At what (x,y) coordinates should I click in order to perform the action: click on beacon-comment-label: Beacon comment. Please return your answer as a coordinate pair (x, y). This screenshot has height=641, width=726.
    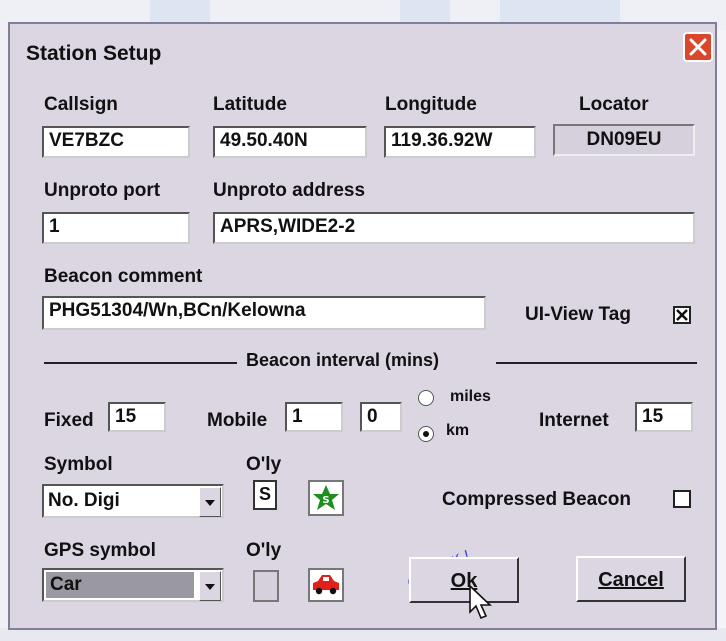
    Looking at the image, I should click on (123, 276).